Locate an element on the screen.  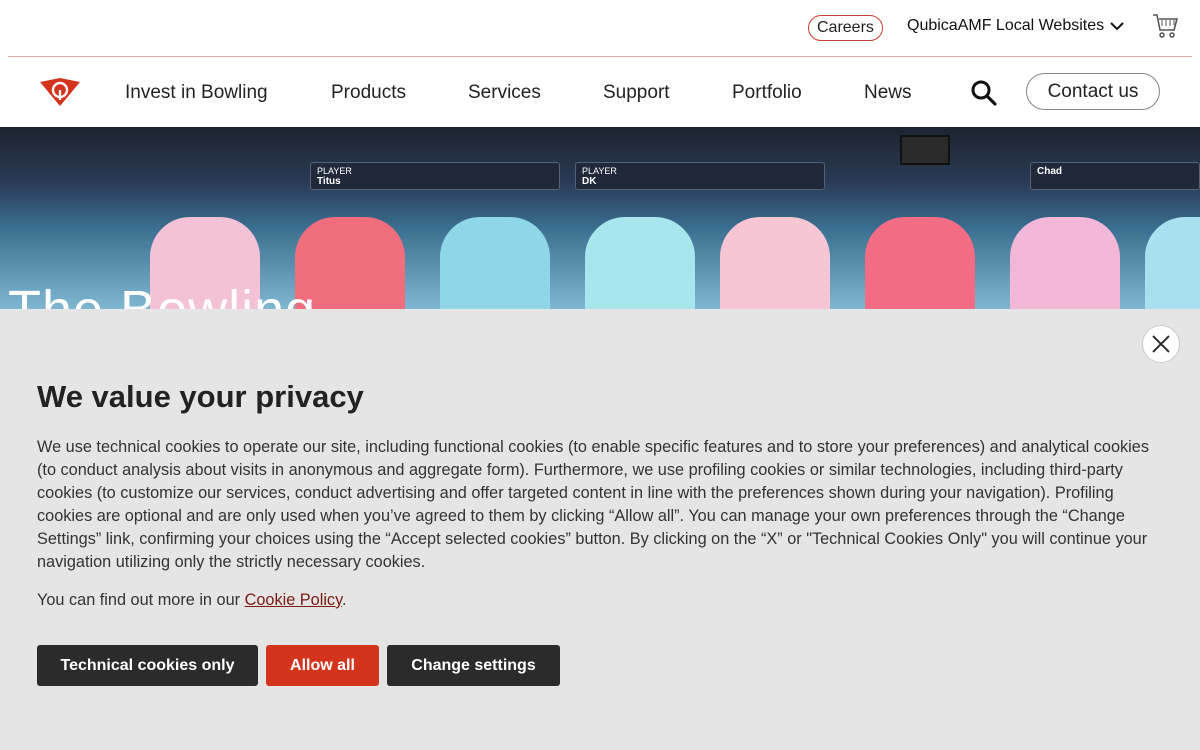
hero-title: The Bowling is located at coordinates (162, 294).